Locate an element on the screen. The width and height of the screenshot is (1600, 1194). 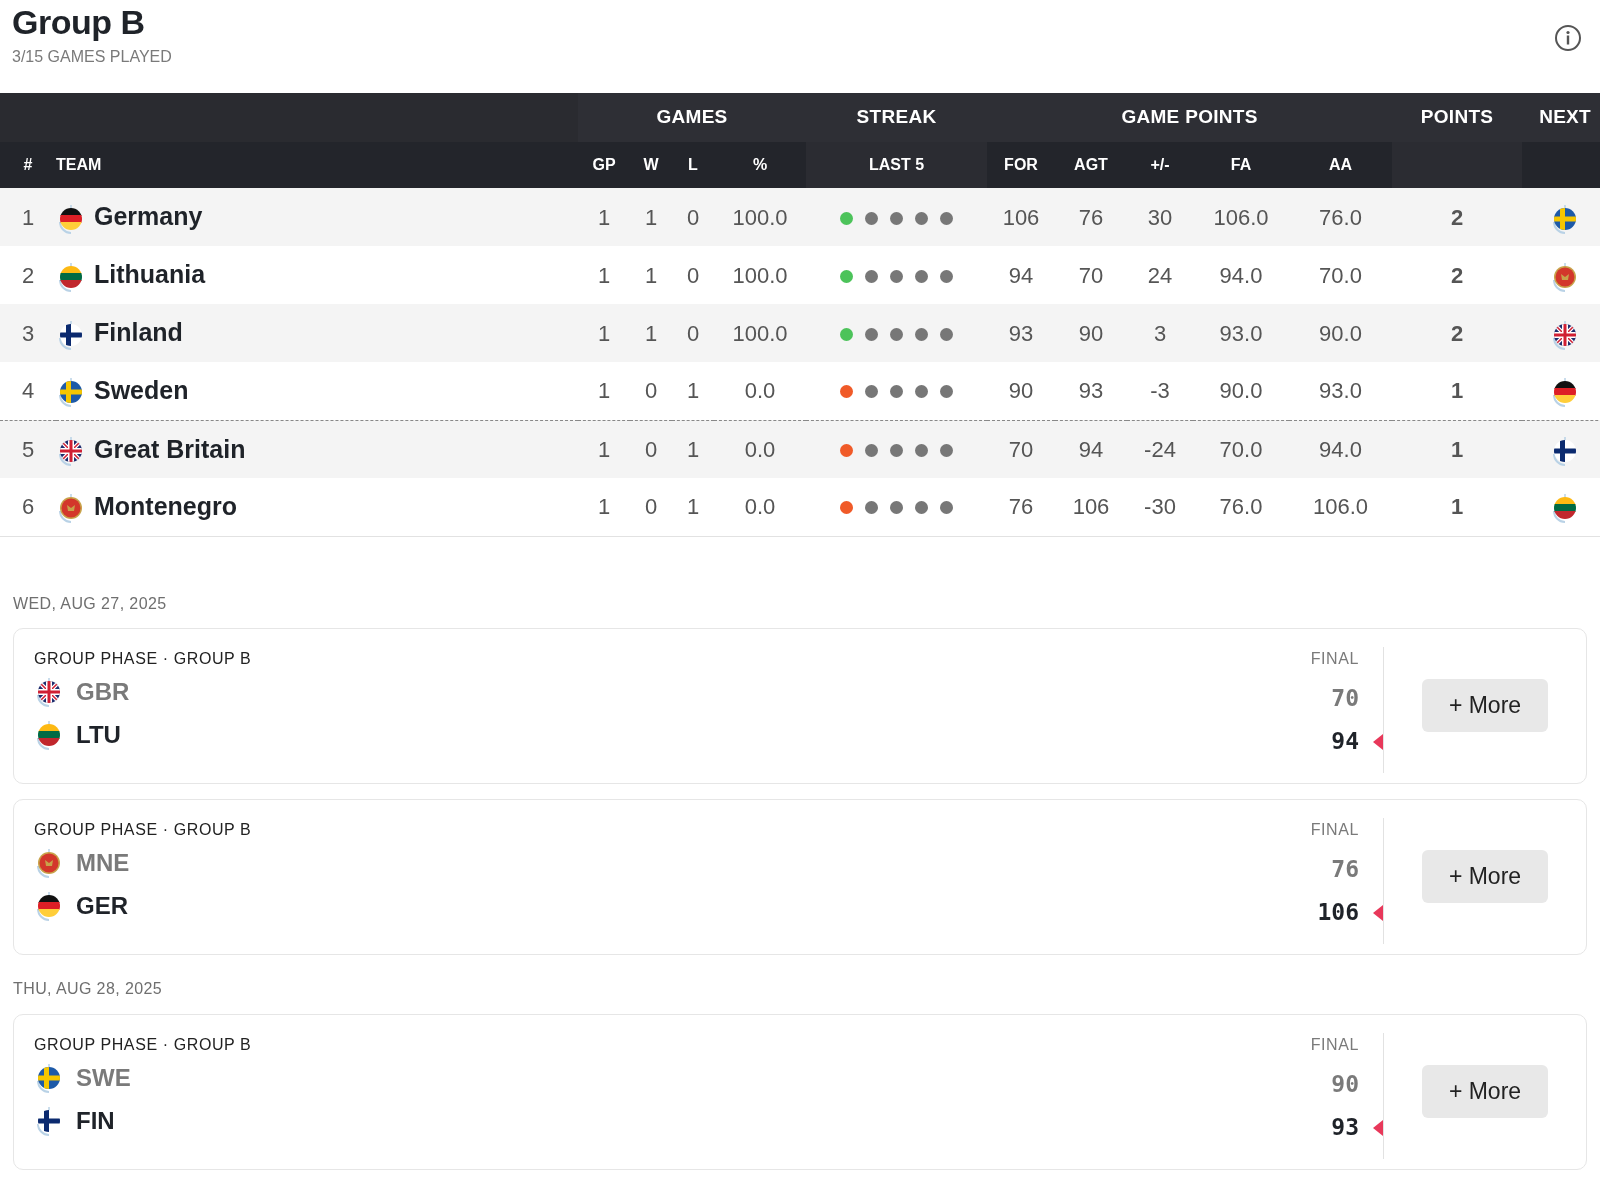
score: 93 is located at coordinates (1345, 1127).